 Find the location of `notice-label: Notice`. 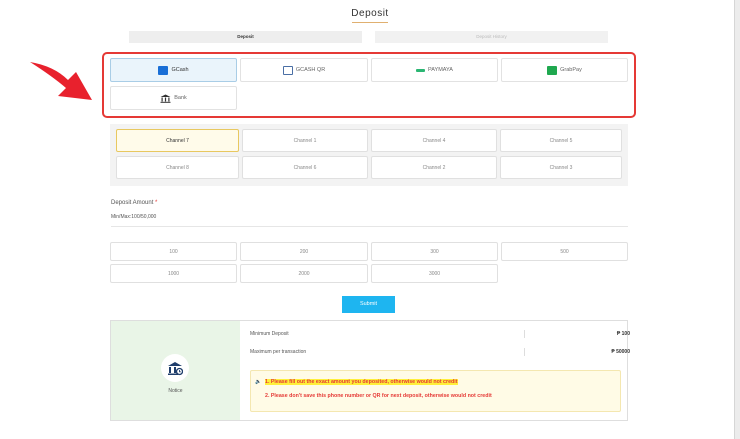

notice-label: Notice is located at coordinates (175, 391).